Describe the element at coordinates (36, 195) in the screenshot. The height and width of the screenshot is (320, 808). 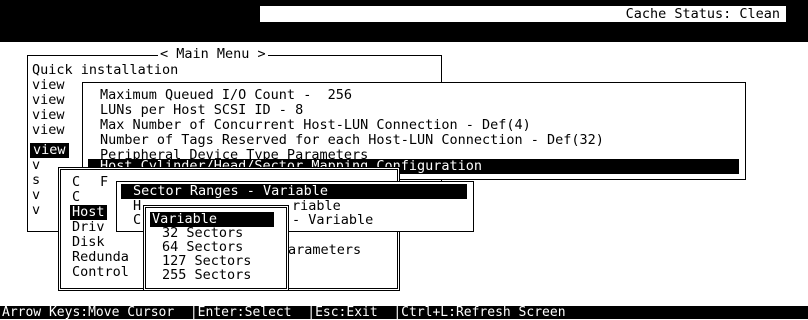
I see `menu-stub-v2: v` at that location.